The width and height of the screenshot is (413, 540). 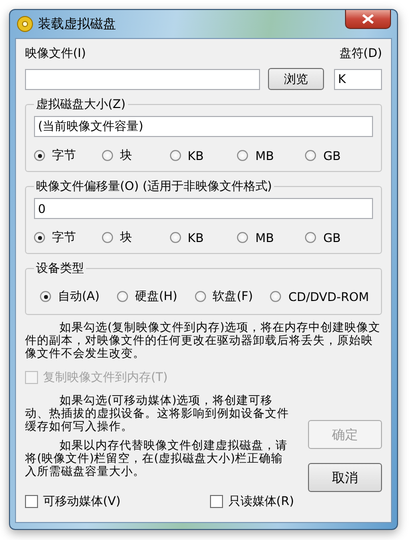 I want to click on browse-button: 浏览, so click(x=296, y=79).